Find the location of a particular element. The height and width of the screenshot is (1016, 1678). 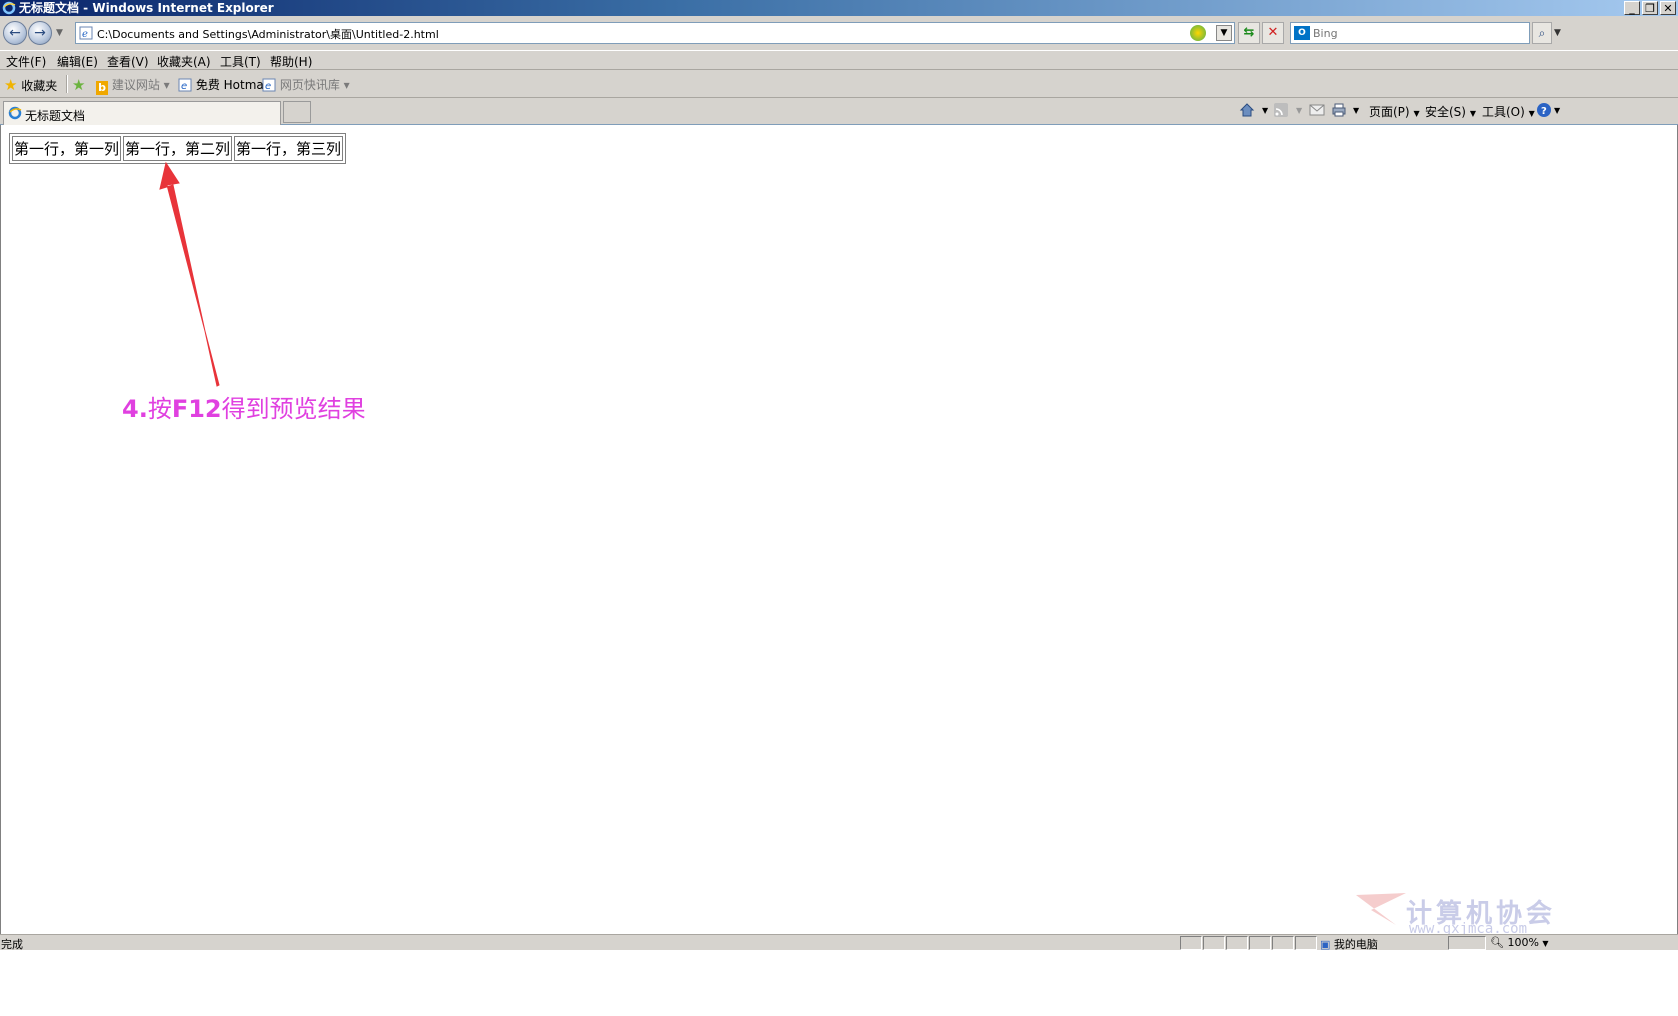

restore-button: ❐ is located at coordinates (1650, 8).